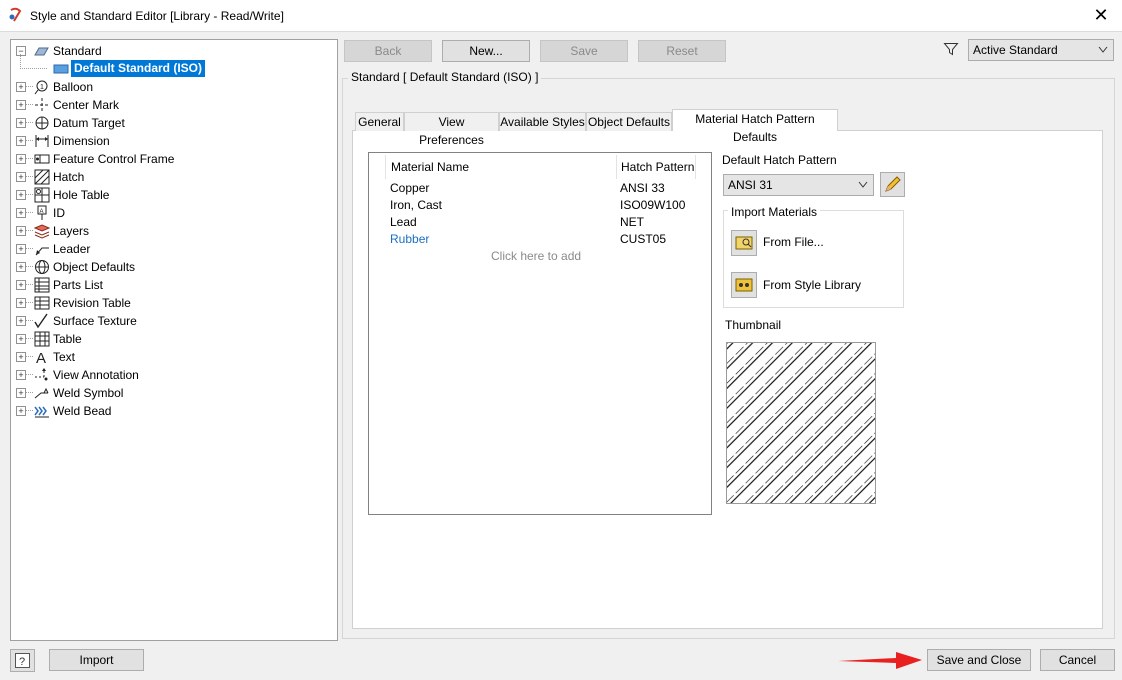 The height and width of the screenshot is (680, 1122). I want to click on help-button: ?, so click(22, 660).